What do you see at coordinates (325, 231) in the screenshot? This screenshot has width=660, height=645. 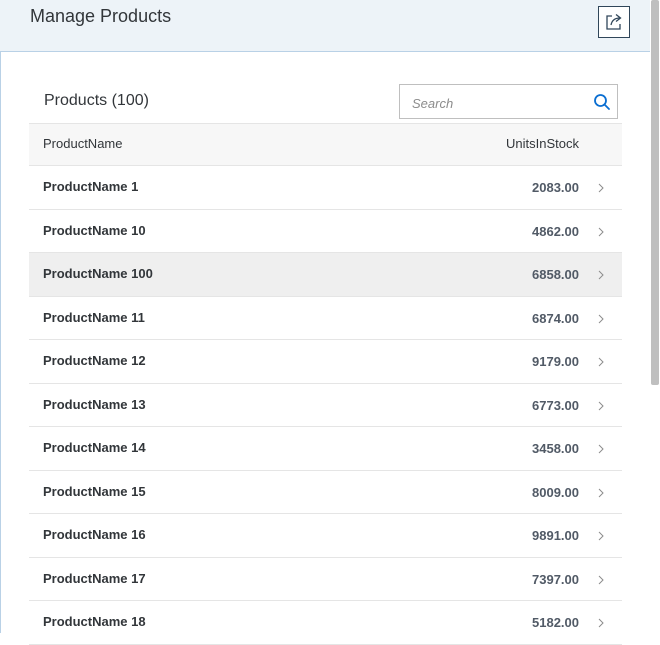 I see `table-row: ProductName 10 4862.00` at bounding box center [325, 231].